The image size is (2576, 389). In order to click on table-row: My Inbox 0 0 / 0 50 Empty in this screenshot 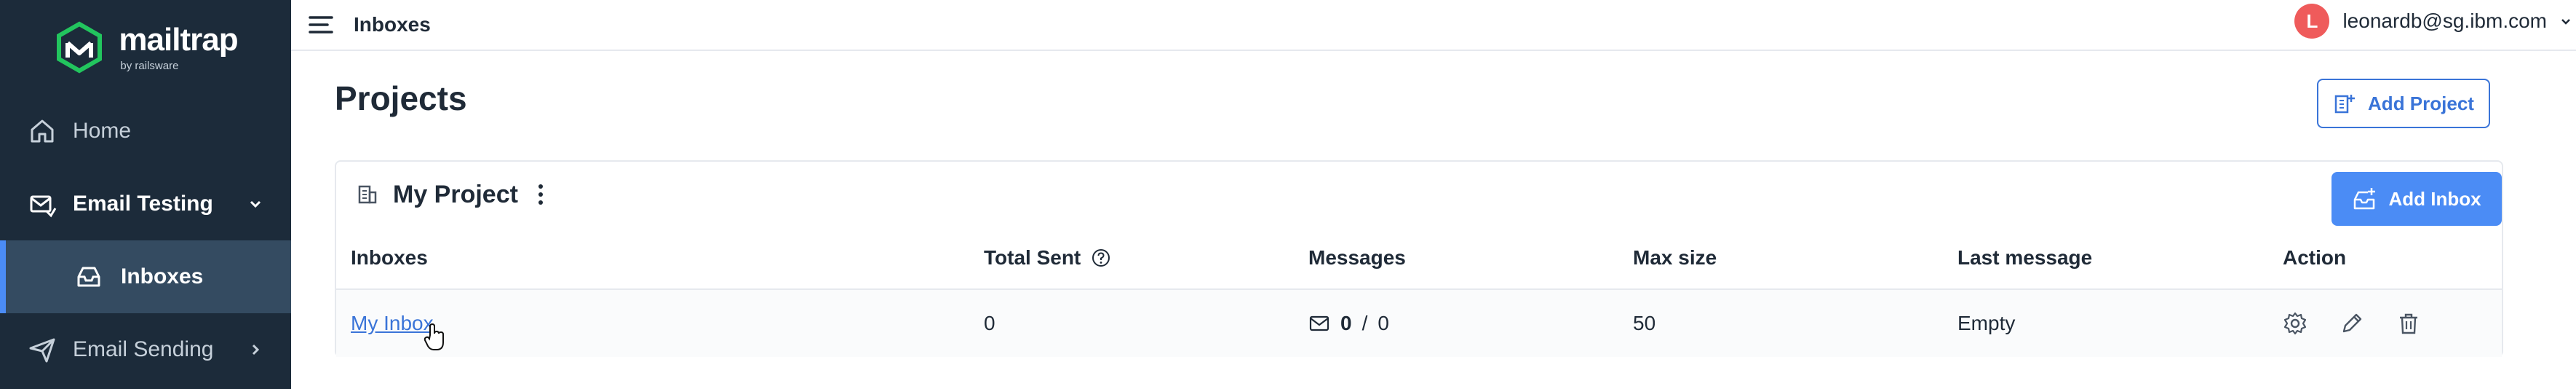, I will do `click(1419, 322)`.